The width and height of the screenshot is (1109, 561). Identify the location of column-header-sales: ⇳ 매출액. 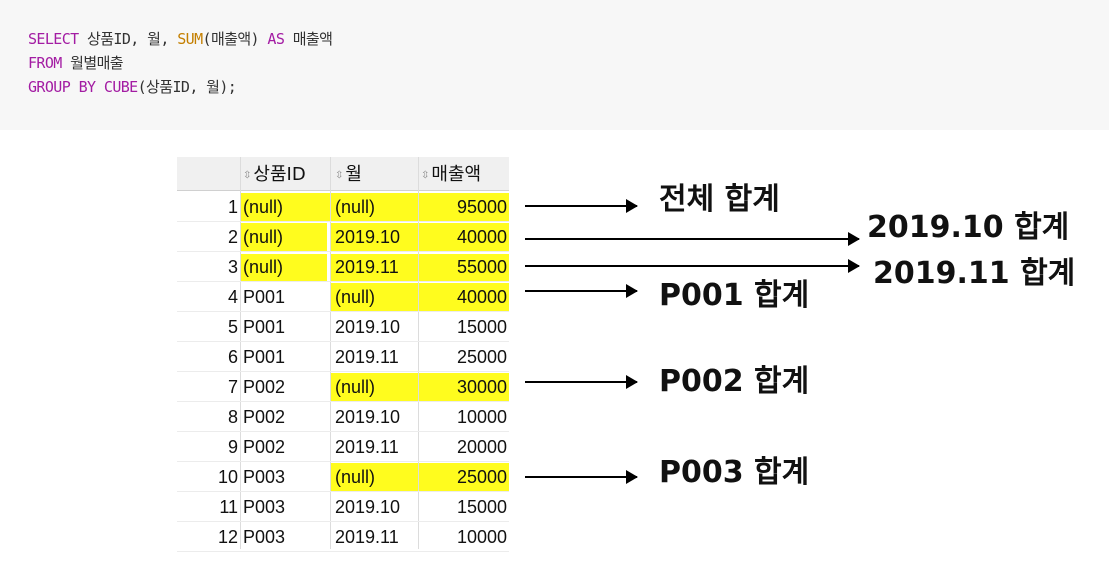
(451, 173).